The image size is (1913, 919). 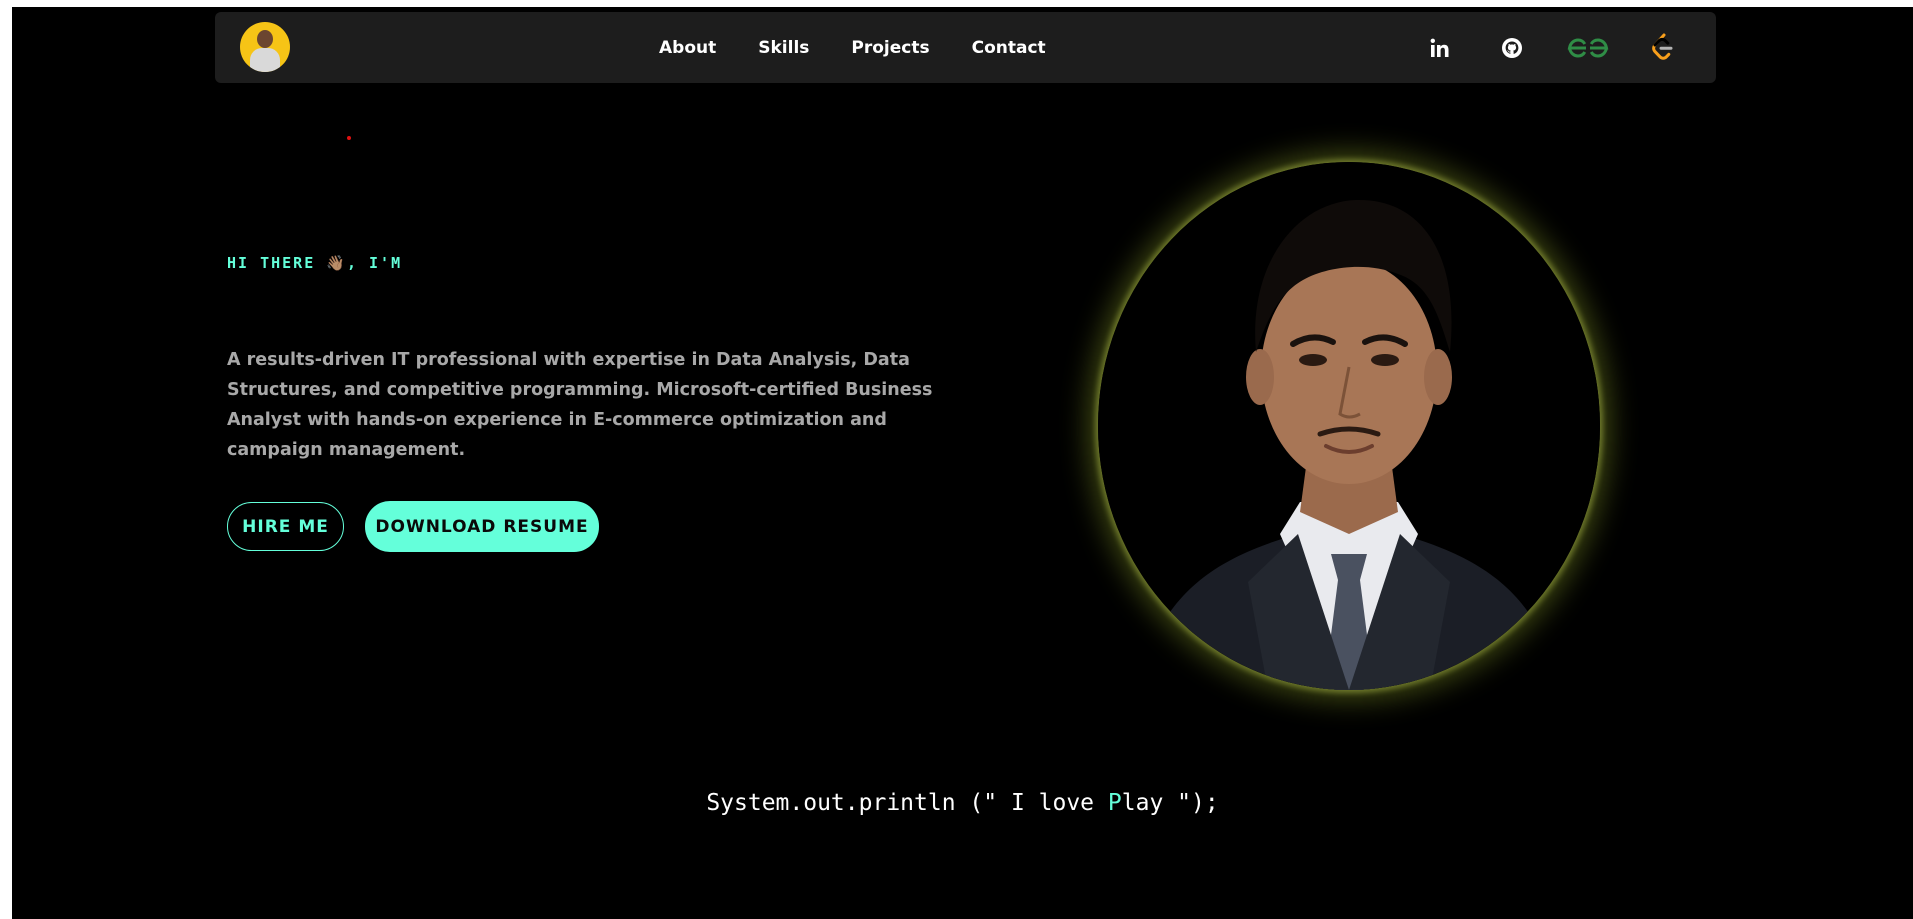 I want to click on navbar: About Skills Projects Contact, so click(x=965, y=47).